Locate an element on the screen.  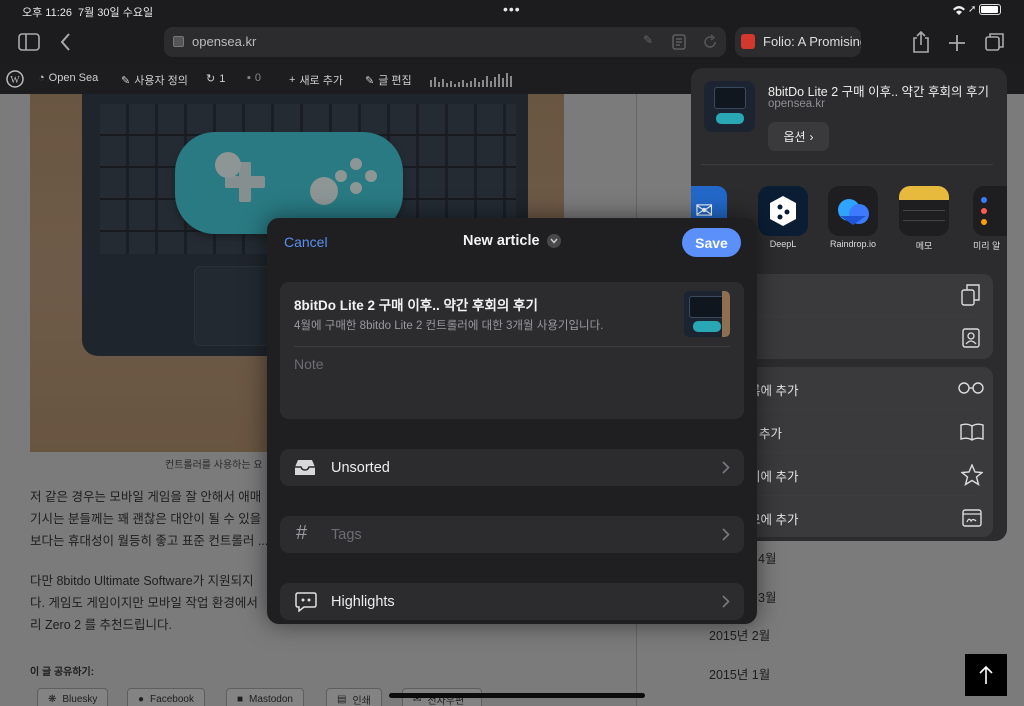
pencil-icon: ✎ is located at coordinates (370, 80).